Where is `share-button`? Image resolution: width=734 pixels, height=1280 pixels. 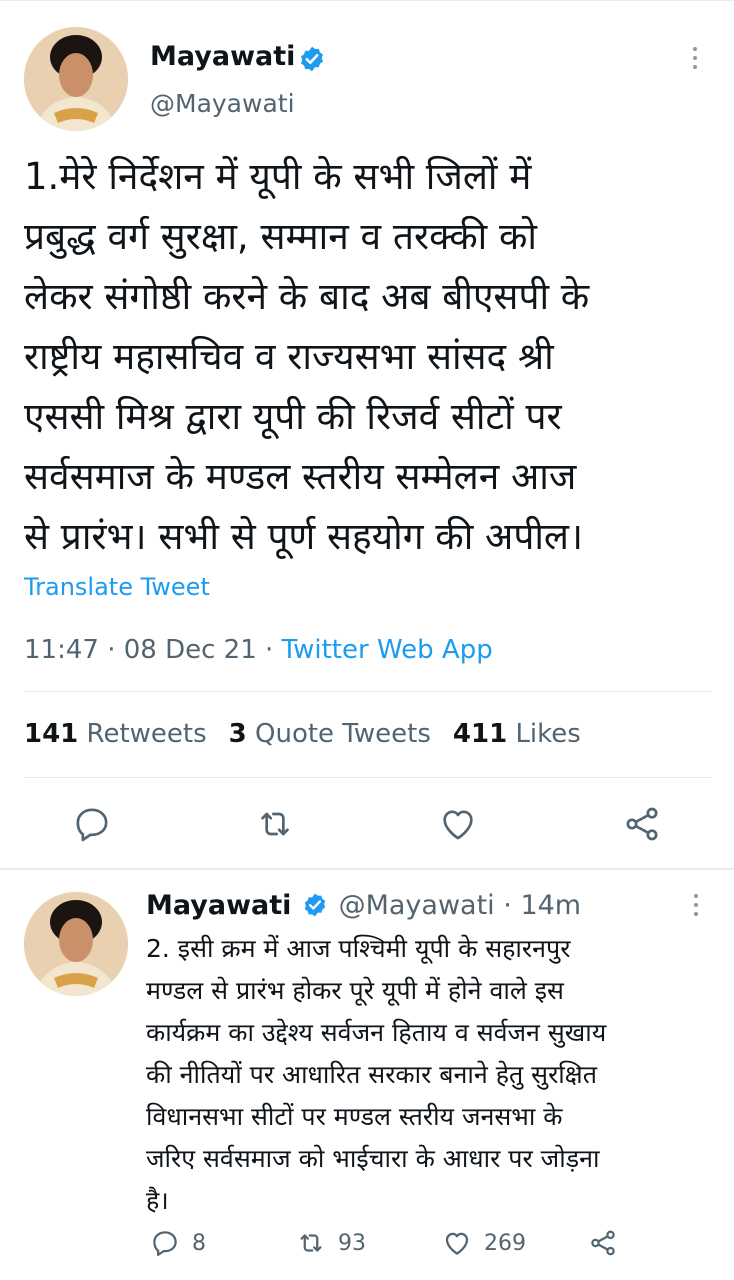 share-button is located at coordinates (603, 1243).